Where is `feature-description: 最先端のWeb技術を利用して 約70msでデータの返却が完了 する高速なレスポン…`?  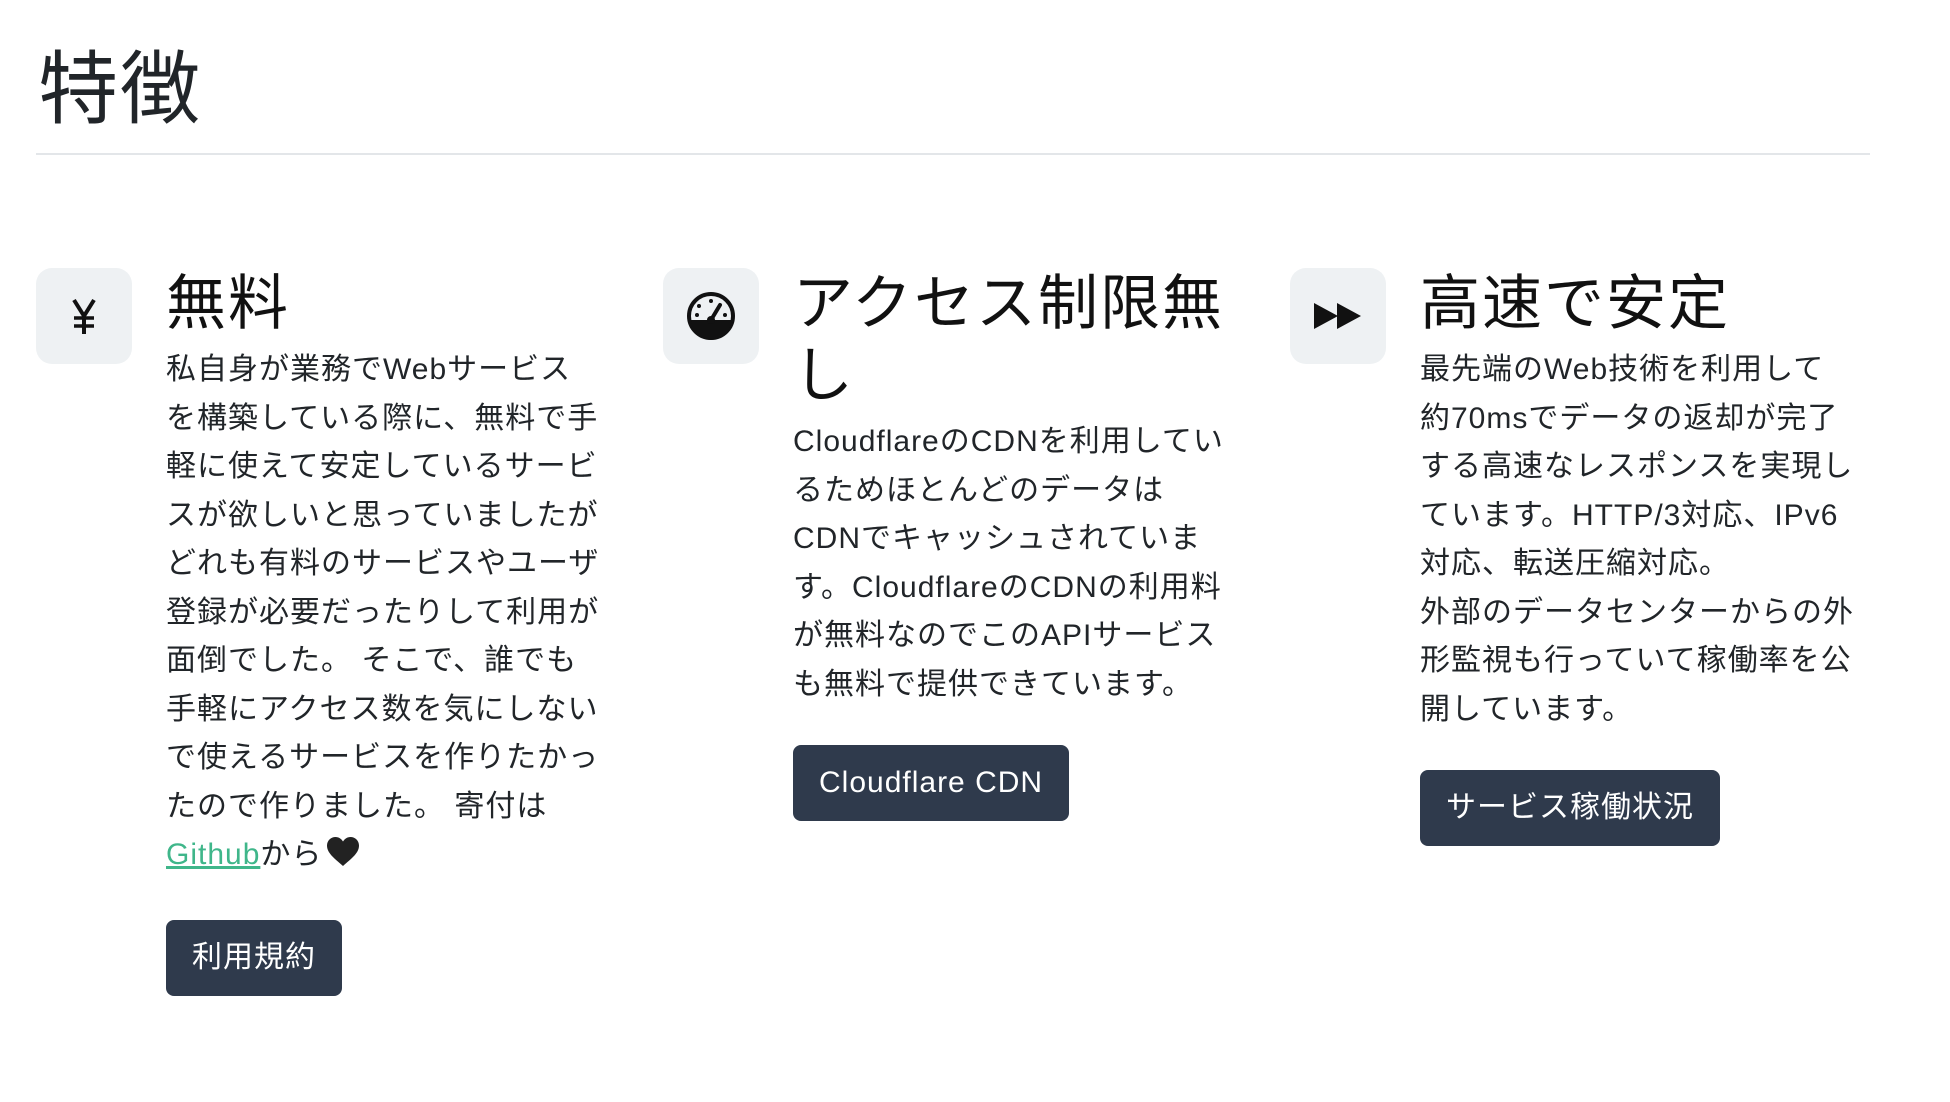
feature-description: 最先端のWeb技術を利用して 約70msでデータの返却が完了 する高速なレスポン… is located at coordinates (1637, 539).